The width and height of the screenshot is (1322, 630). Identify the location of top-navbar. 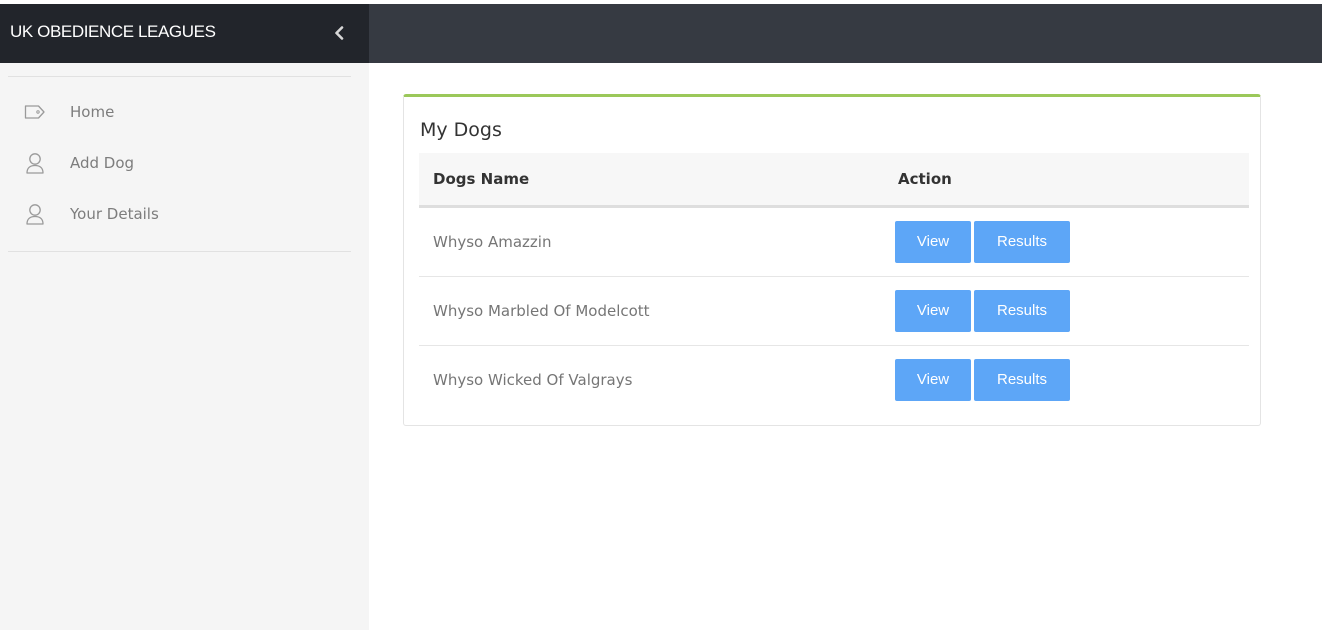
(845, 33).